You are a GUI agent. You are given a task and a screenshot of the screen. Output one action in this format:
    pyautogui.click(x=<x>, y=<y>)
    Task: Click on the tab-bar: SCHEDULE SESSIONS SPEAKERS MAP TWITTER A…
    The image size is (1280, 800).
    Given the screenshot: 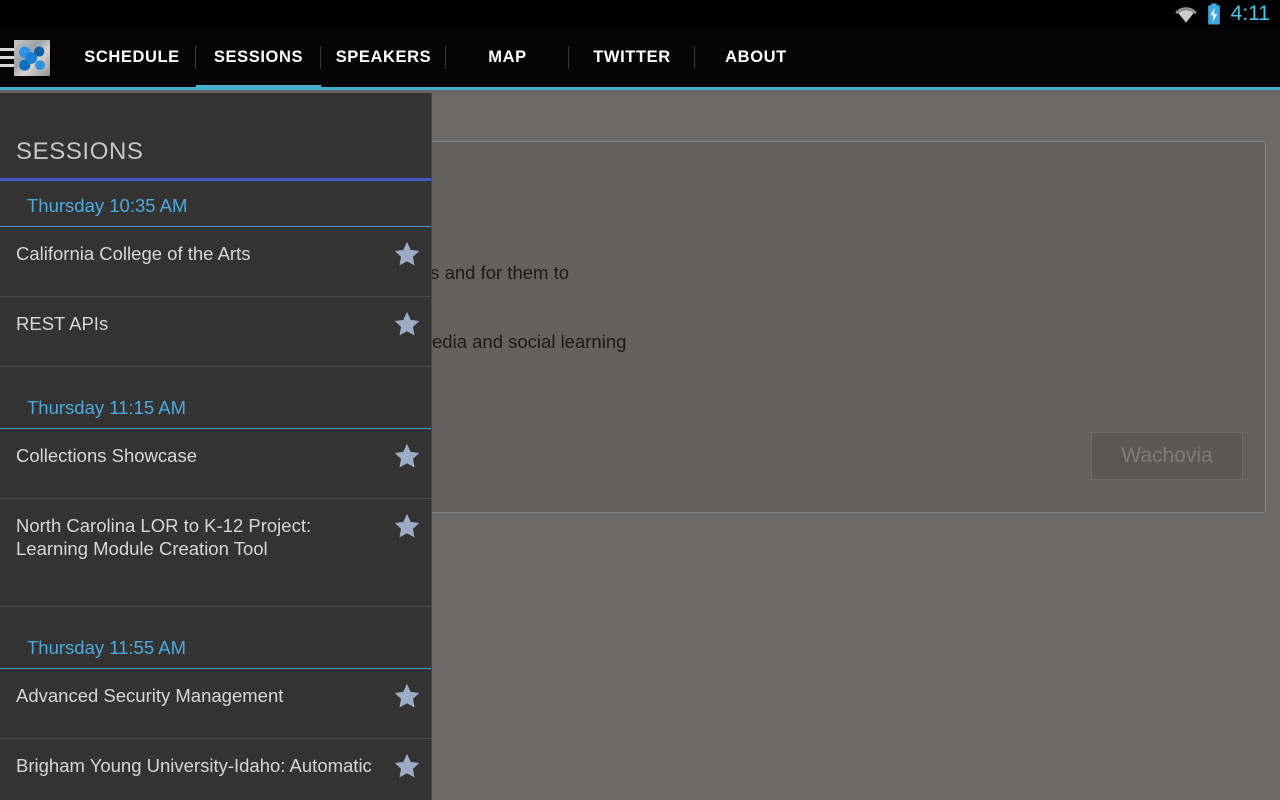 What is the action you would take?
    pyautogui.click(x=442, y=59)
    